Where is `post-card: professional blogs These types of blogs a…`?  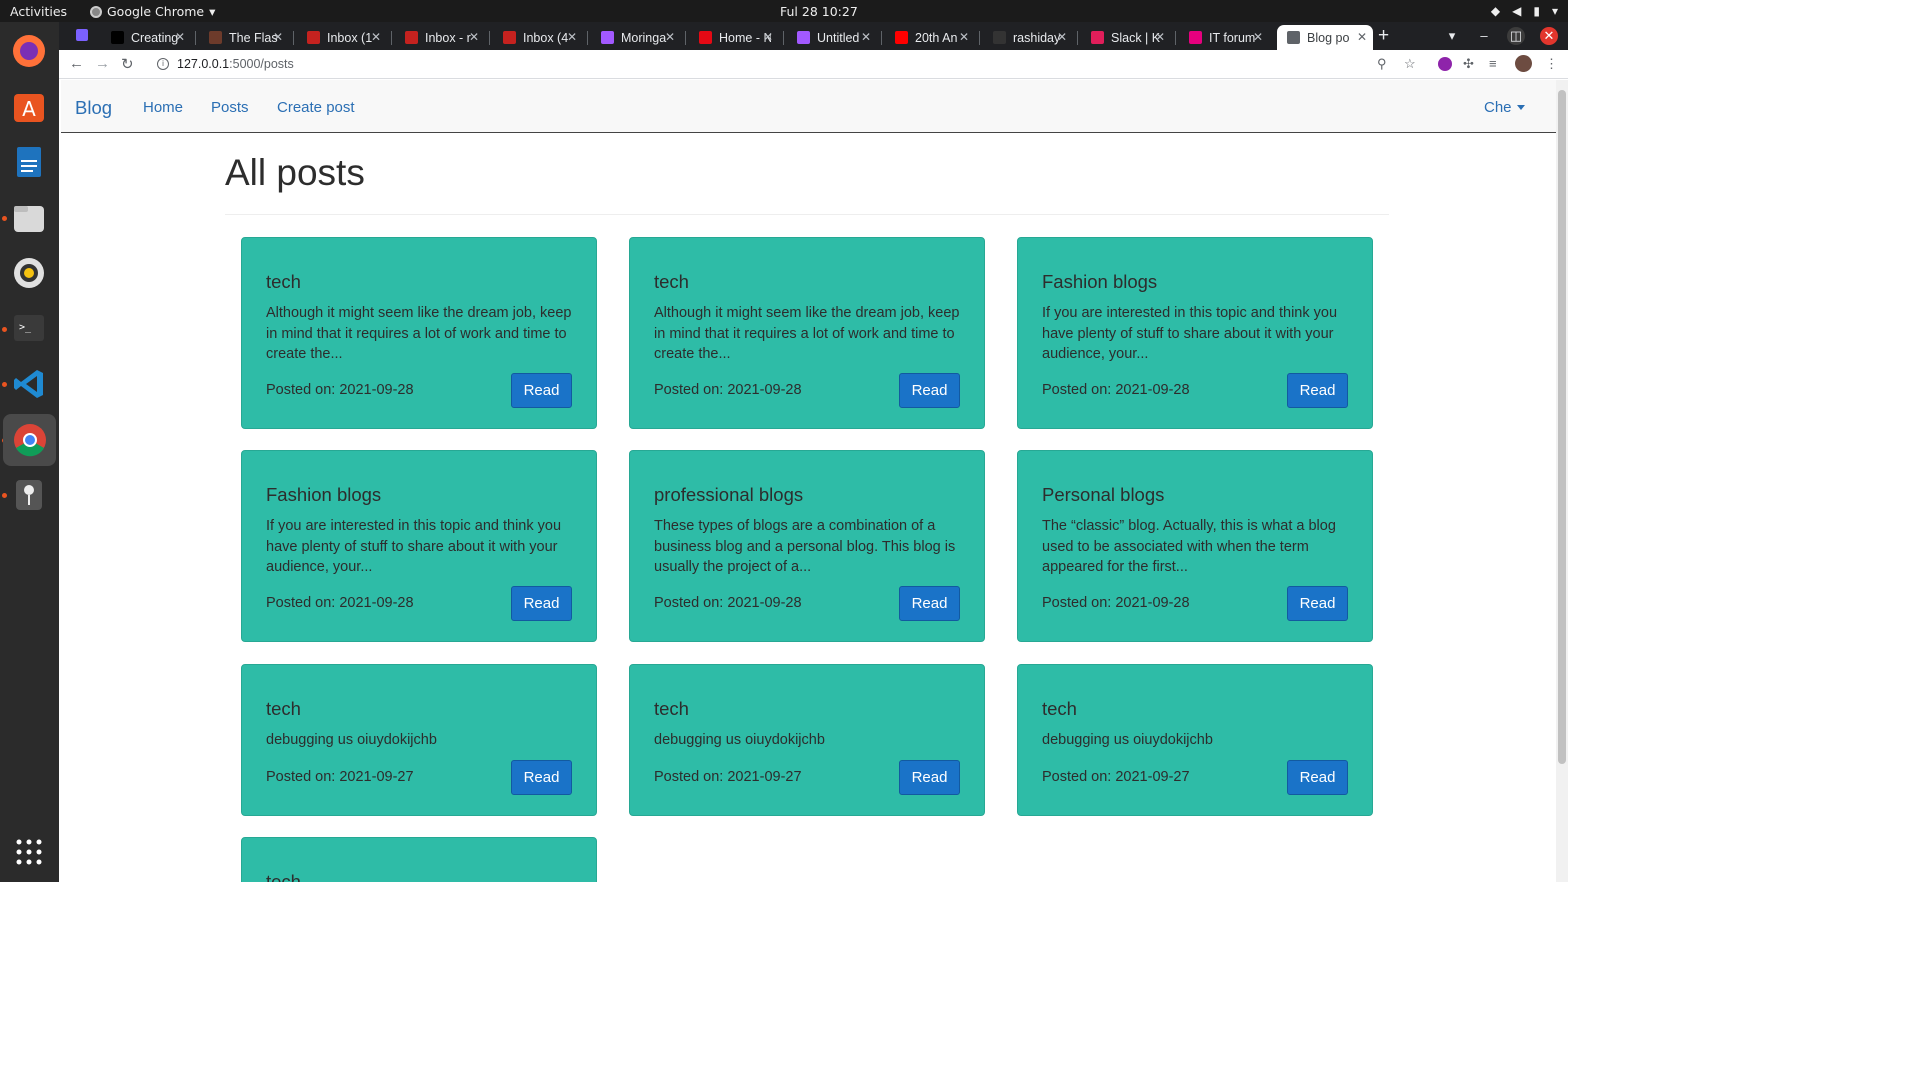 post-card: professional blogs These types of blogs a… is located at coordinates (807, 546).